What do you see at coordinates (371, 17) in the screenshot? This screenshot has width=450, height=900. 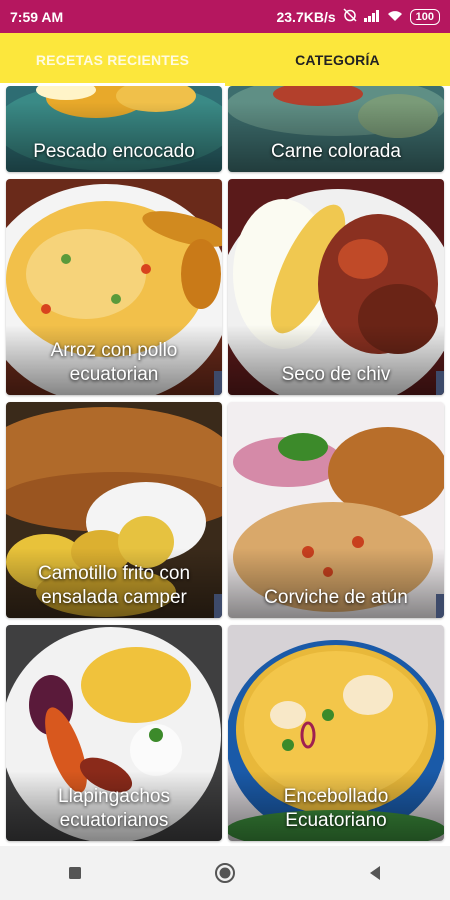 I see `signal-icon` at bounding box center [371, 17].